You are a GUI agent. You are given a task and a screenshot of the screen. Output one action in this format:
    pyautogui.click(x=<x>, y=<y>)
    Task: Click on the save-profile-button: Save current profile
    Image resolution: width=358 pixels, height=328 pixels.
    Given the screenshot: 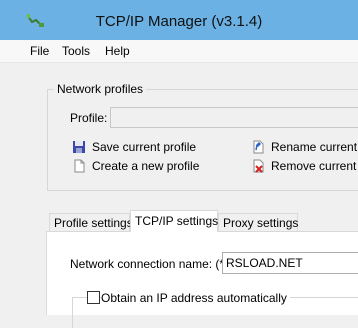 What is the action you would take?
    pyautogui.click(x=134, y=147)
    